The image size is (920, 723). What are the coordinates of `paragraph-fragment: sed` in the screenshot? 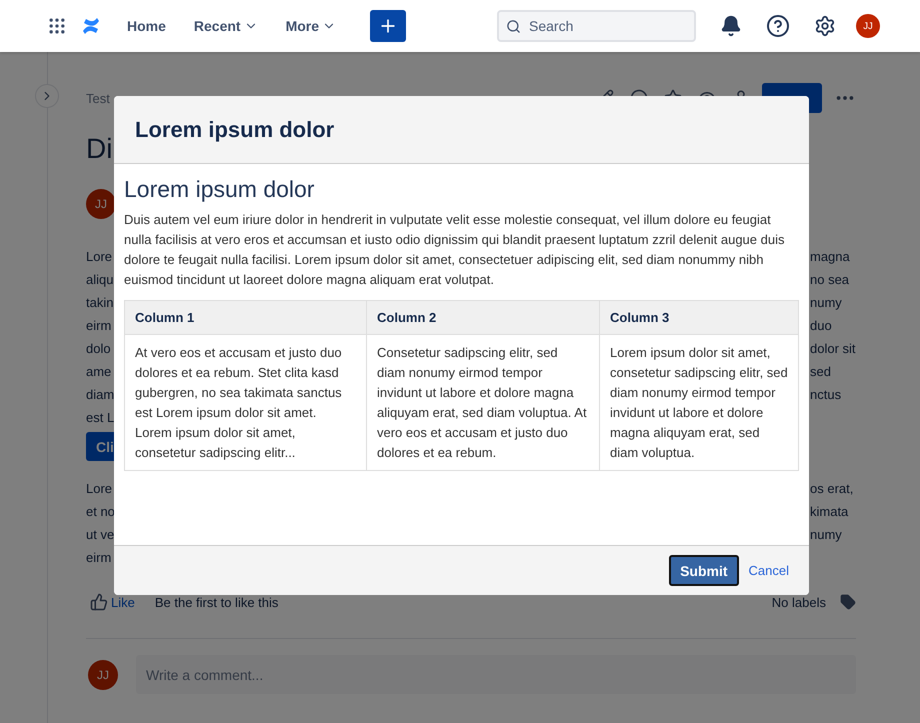 It's located at (820, 372).